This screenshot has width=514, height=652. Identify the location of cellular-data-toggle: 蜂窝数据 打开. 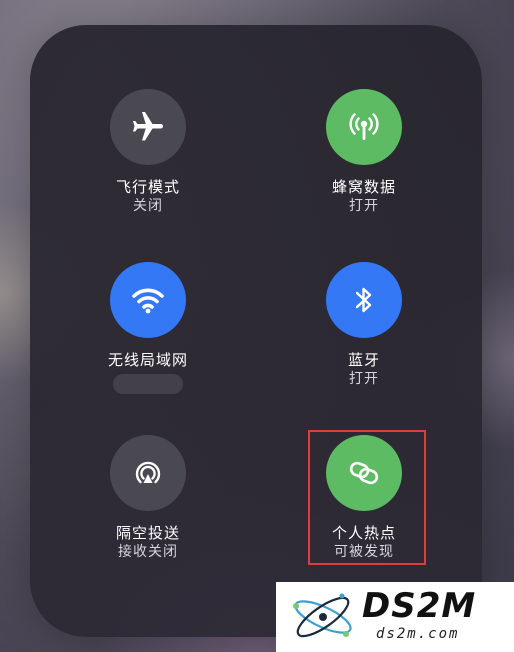
(364, 152).